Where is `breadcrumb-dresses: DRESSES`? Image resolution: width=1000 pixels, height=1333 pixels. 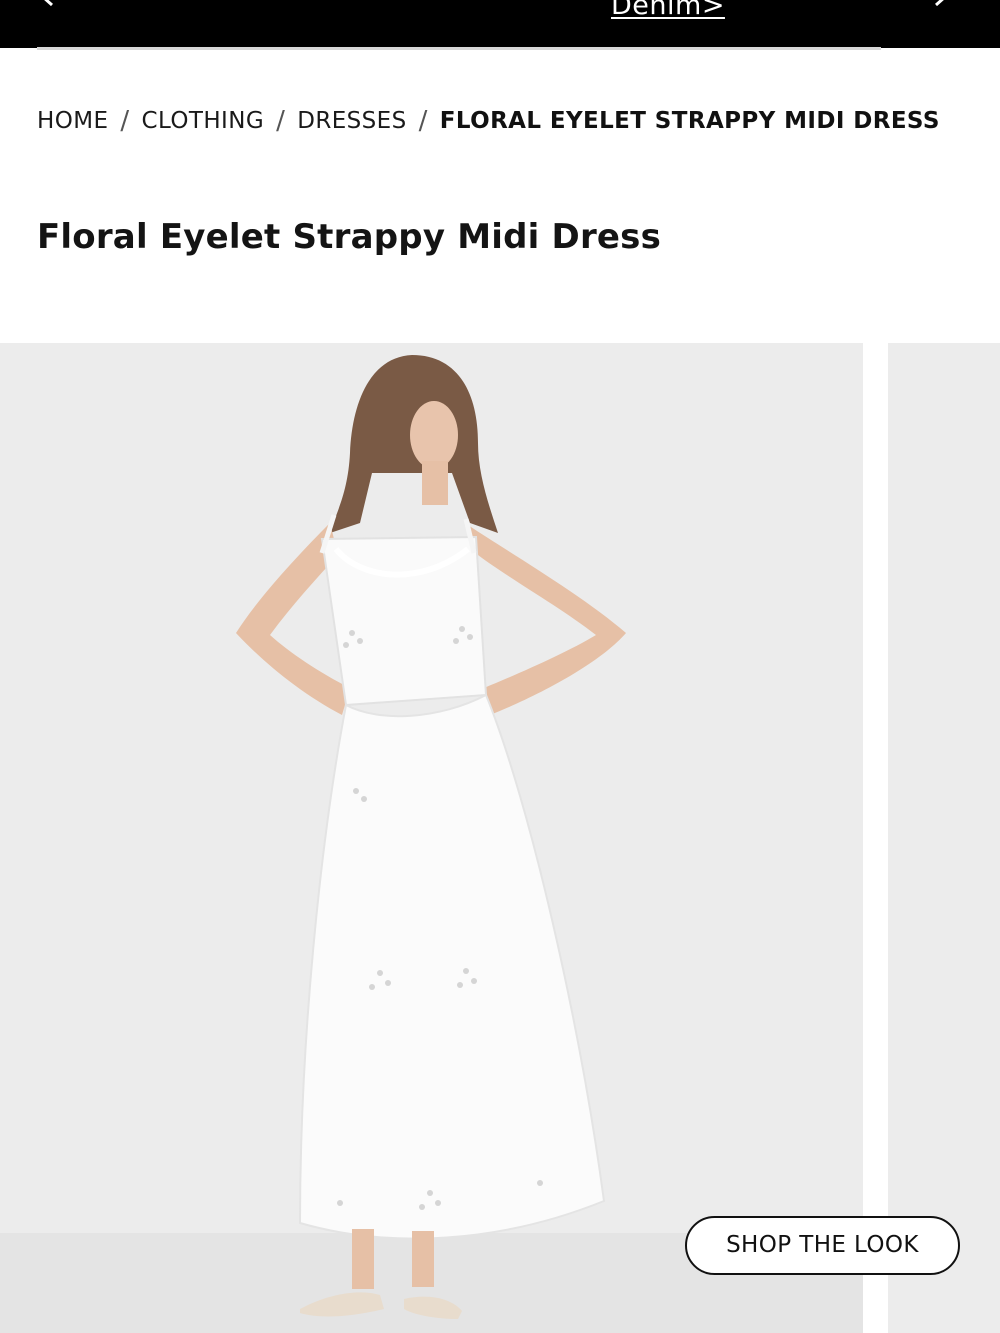 breadcrumb-dresses: DRESSES is located at coordinates (351, 121).